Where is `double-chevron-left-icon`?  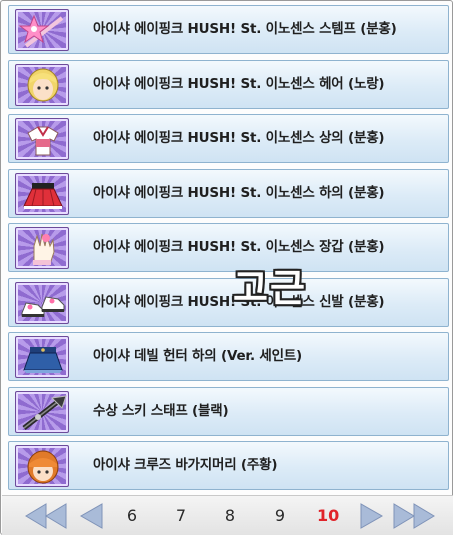 double-chevron-left-icon is located at coordinates (46, 516).